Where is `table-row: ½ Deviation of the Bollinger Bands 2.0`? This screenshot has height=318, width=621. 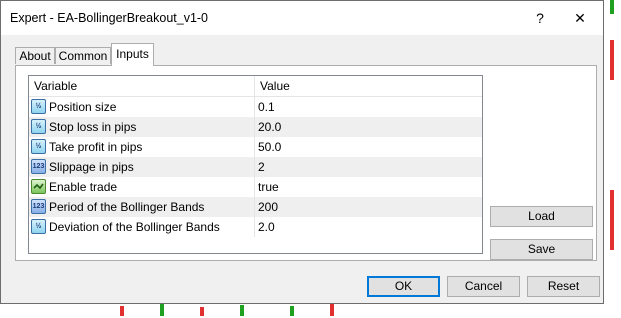
table-row: ½ Deviation of the Bollinger Bands 2.0 is located at coordinates (255, 227).